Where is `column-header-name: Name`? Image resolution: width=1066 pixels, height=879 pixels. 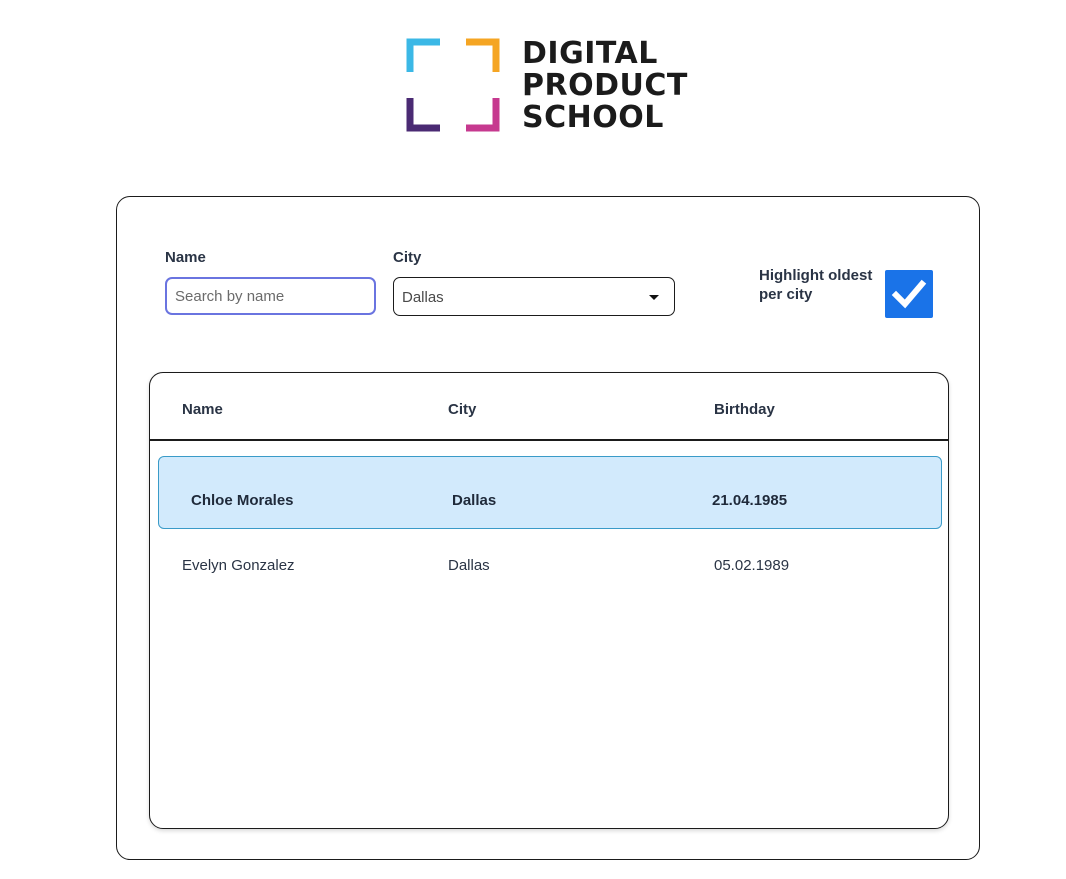
column-header-name: Name is located at coordinates (202, 409).